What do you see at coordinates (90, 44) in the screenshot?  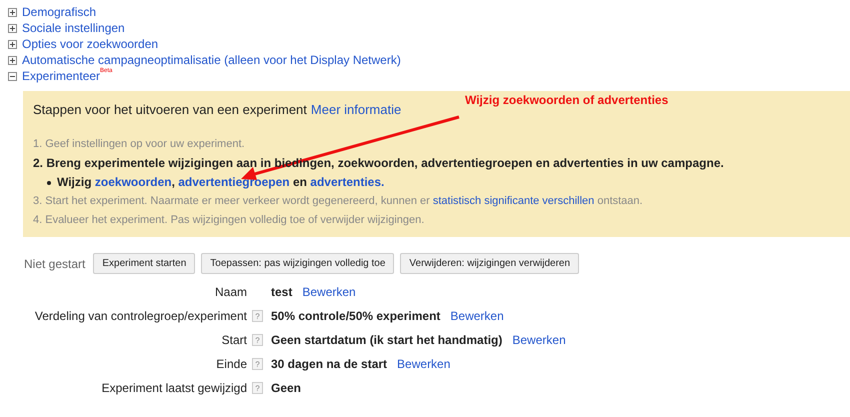 I see `section-link: Opties voor zoekwoorden` at bounding box center [90, 44].